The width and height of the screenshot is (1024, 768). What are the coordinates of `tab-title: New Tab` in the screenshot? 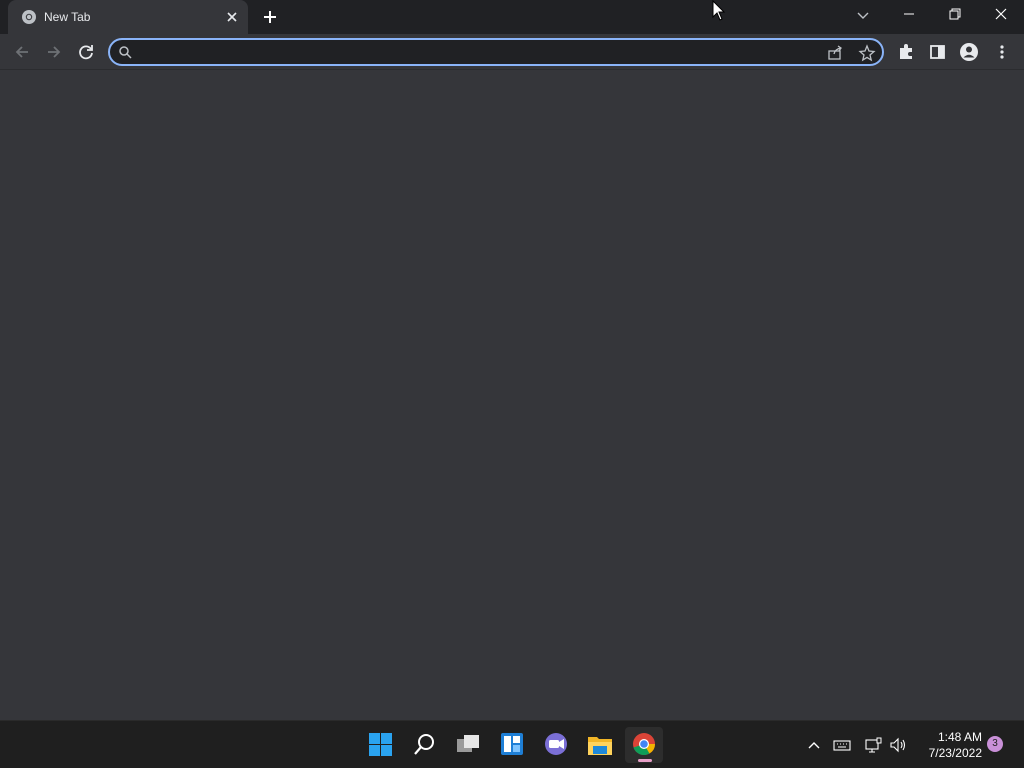 It's located at (67, 17).